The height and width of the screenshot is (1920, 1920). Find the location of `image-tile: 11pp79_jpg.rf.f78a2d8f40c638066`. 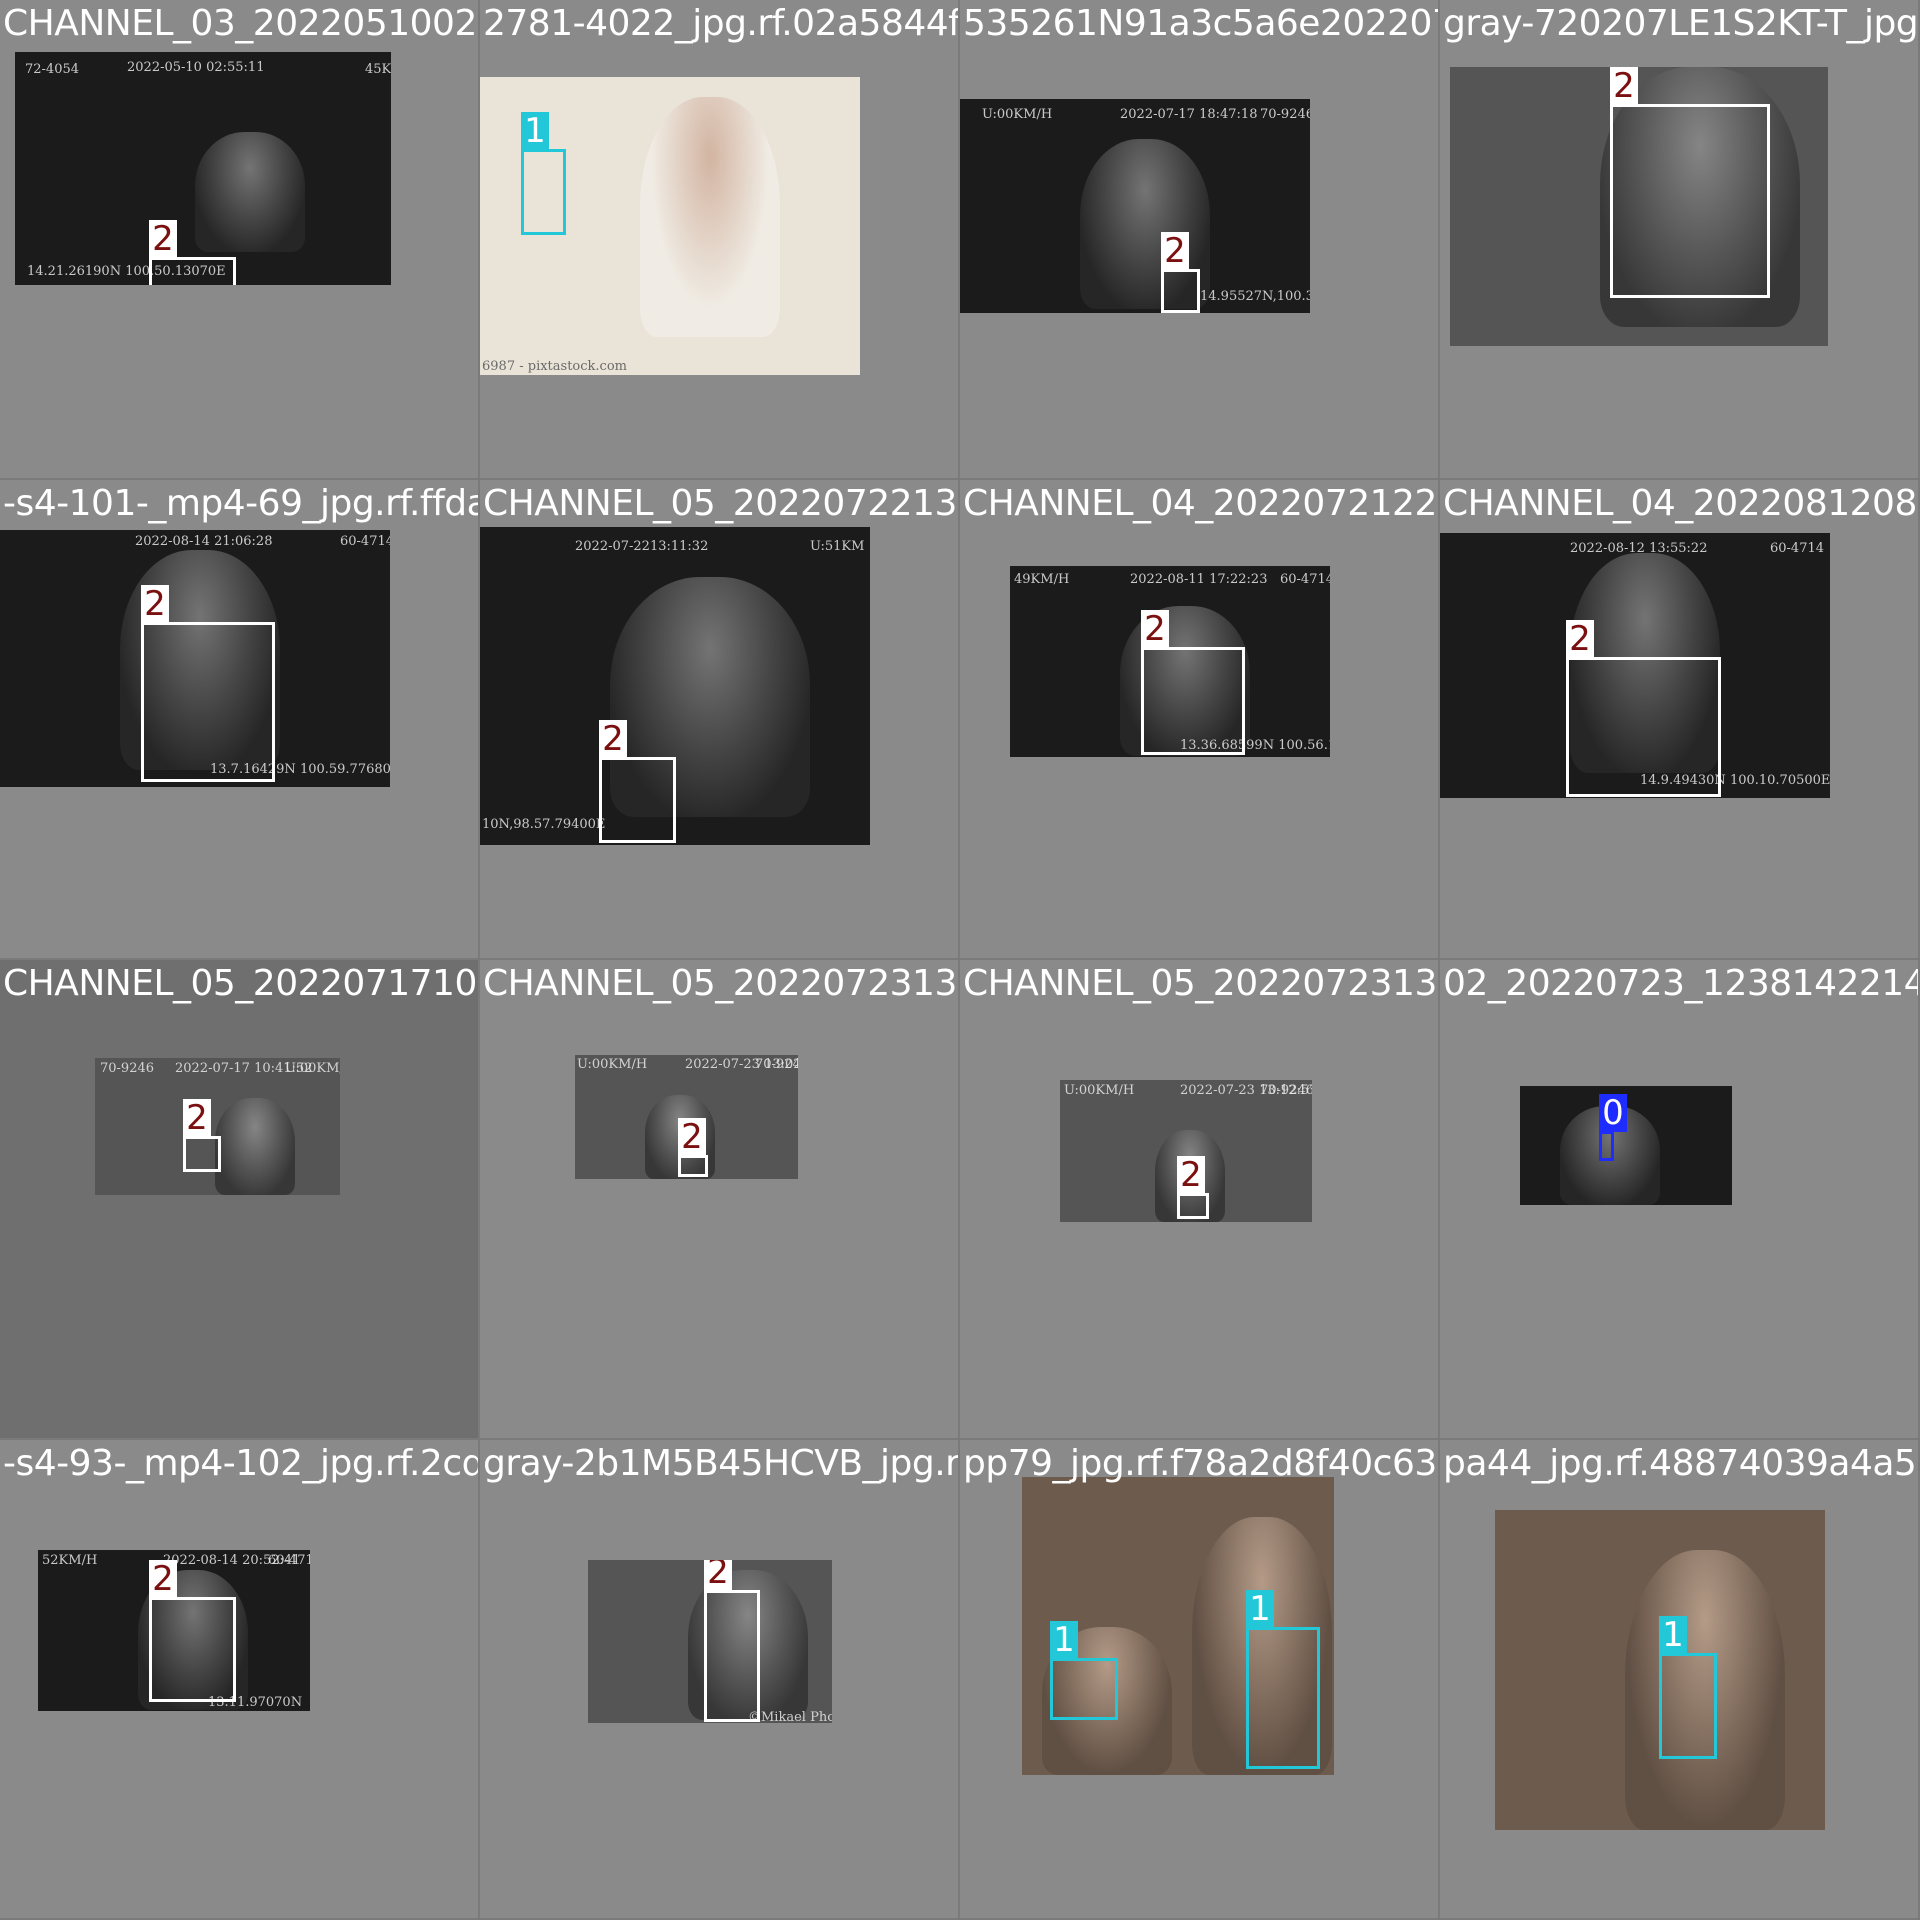

image-tile: 11pp79_jpg.rf.f78a2d8f40c638066 is located at coordinates (1199, 1679).